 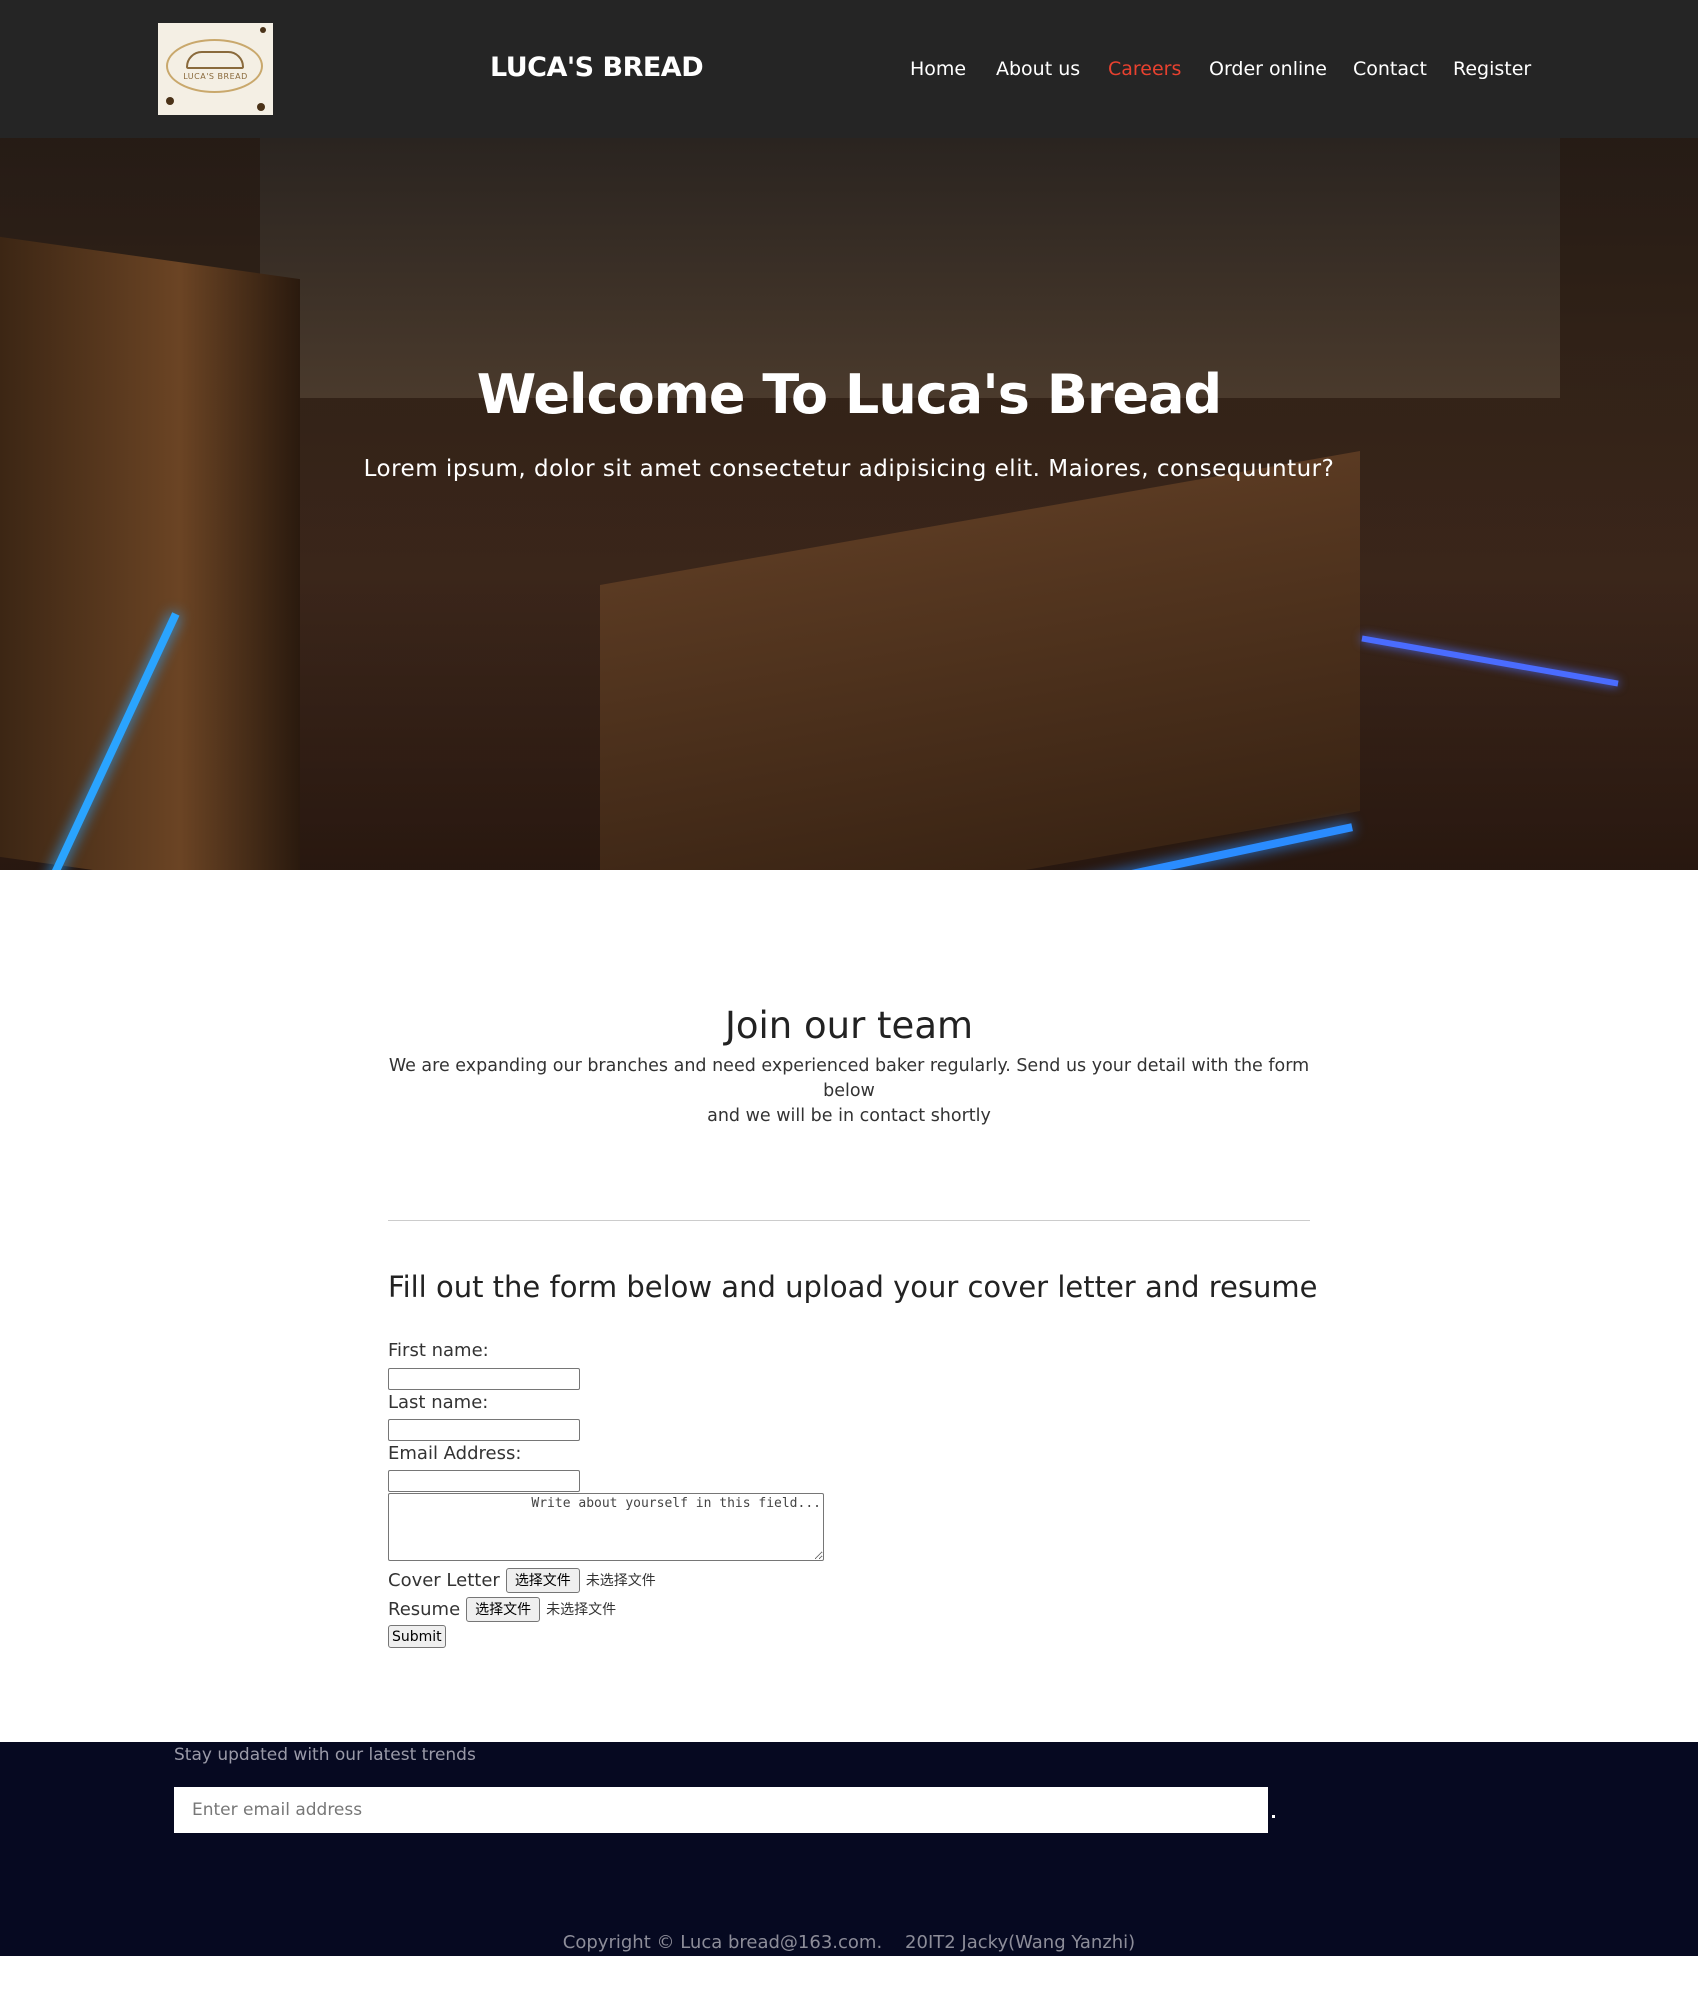 What do you see at coordinates (215, 60) in the screenshot?
I see `bread-icon` at bounding box center [215, 60].